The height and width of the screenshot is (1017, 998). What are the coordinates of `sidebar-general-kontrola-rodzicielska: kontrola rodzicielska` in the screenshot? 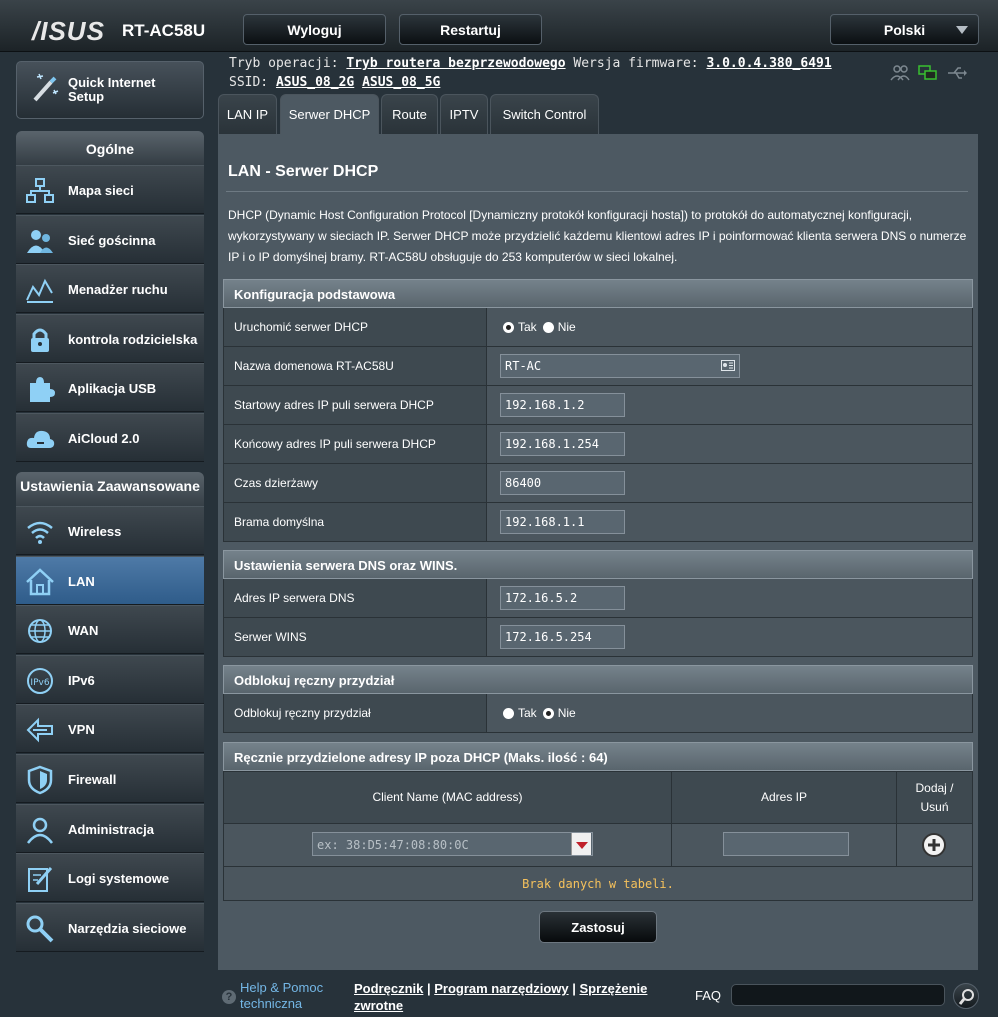 It's located at (110, 338).